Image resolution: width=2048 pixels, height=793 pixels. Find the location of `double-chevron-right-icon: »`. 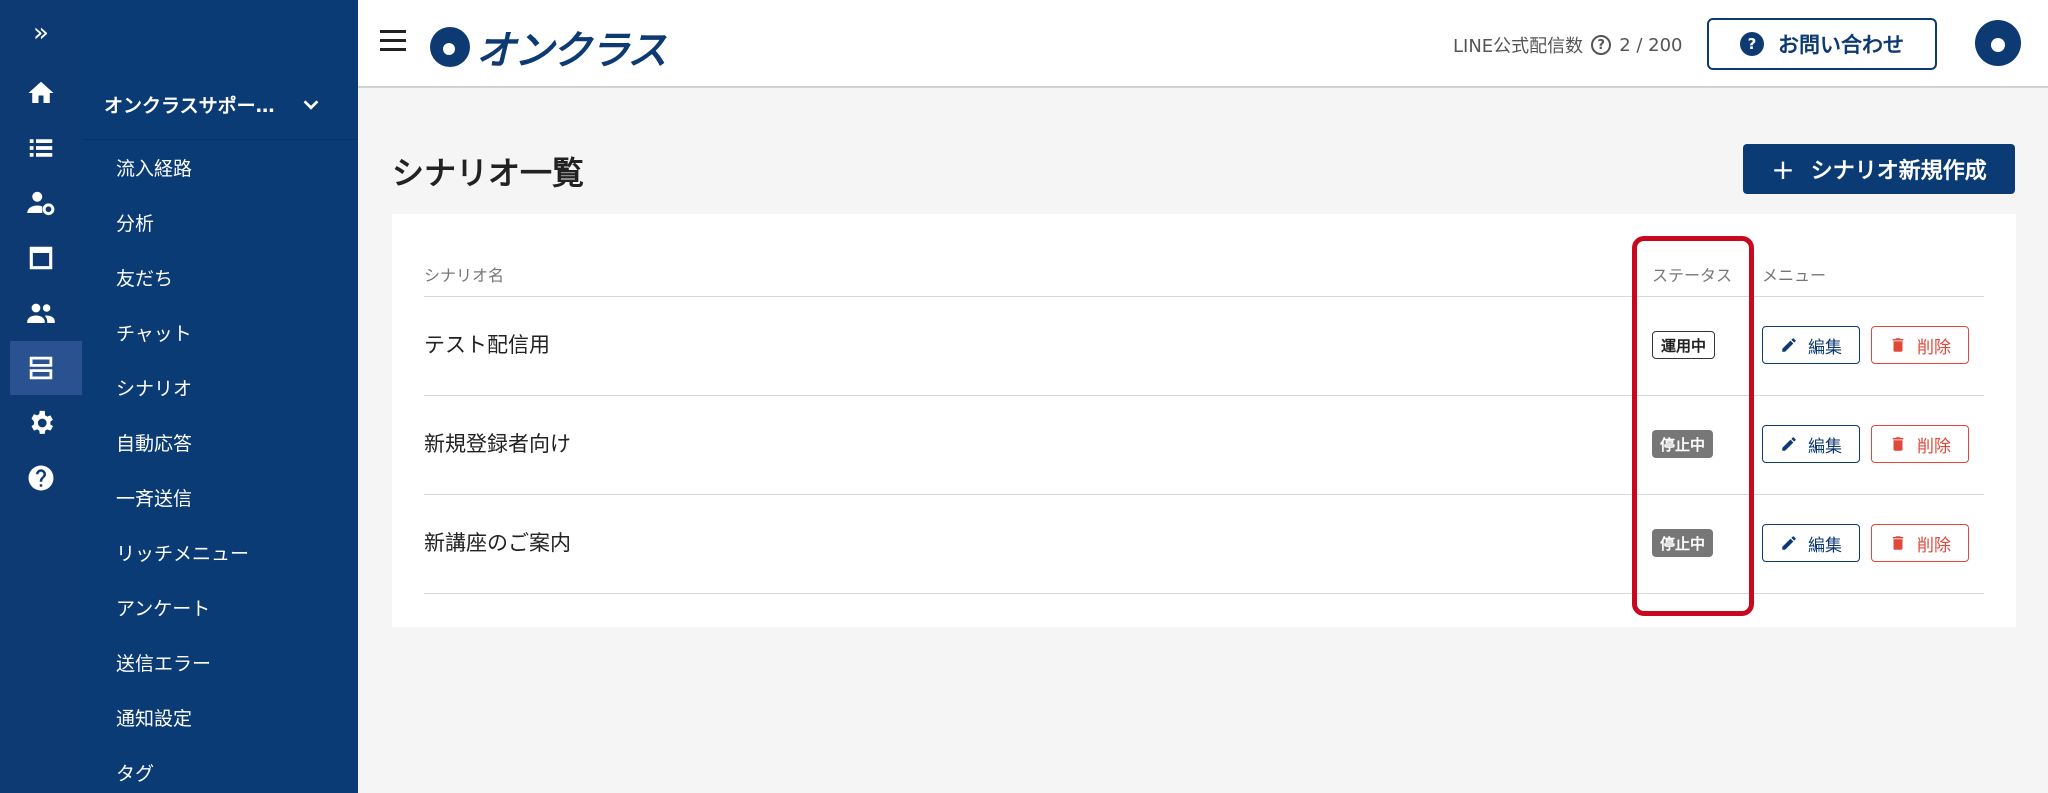

double-chevron-right-icon: » is located at coordinates (41, 33).